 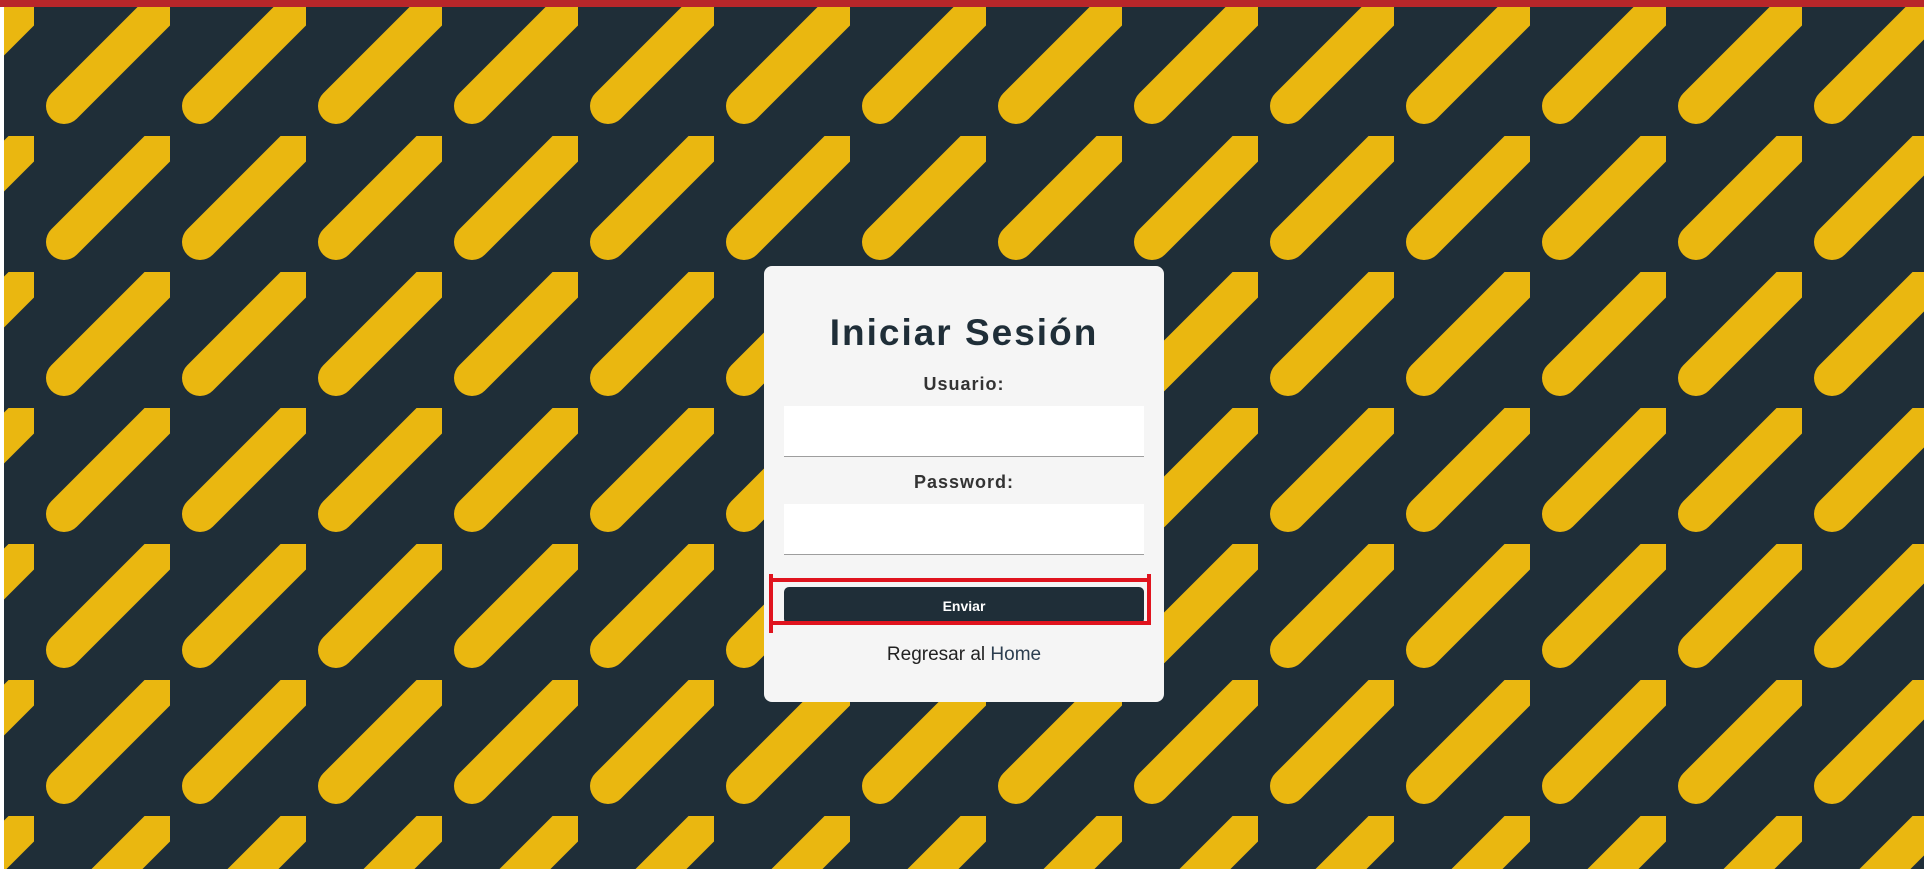 What do you see at coordinates (964, 529) in the screenshot?
I see `password-input` at bounding box center [964, 529].